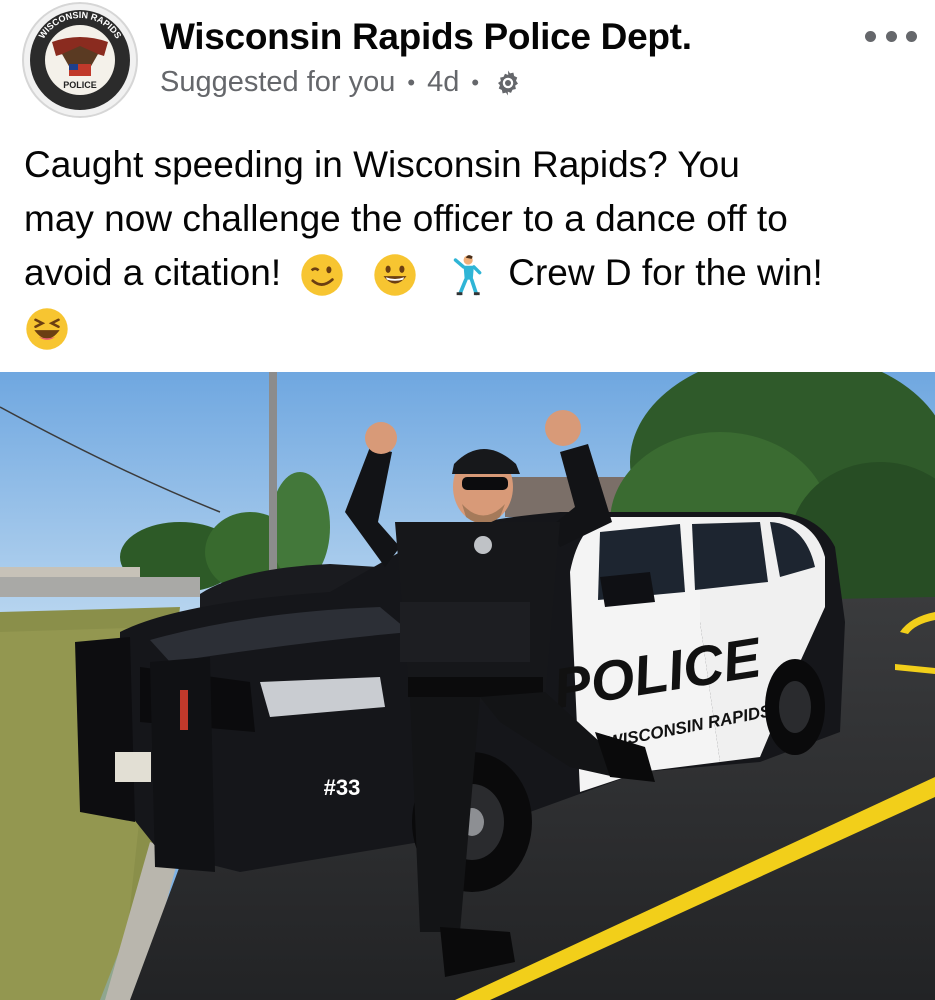 The image size is (935, 1000). What do you see at coordinates (342, 787) in the screenshot?
I see `unit-number-text: #33` at bounding box center [342, 787].